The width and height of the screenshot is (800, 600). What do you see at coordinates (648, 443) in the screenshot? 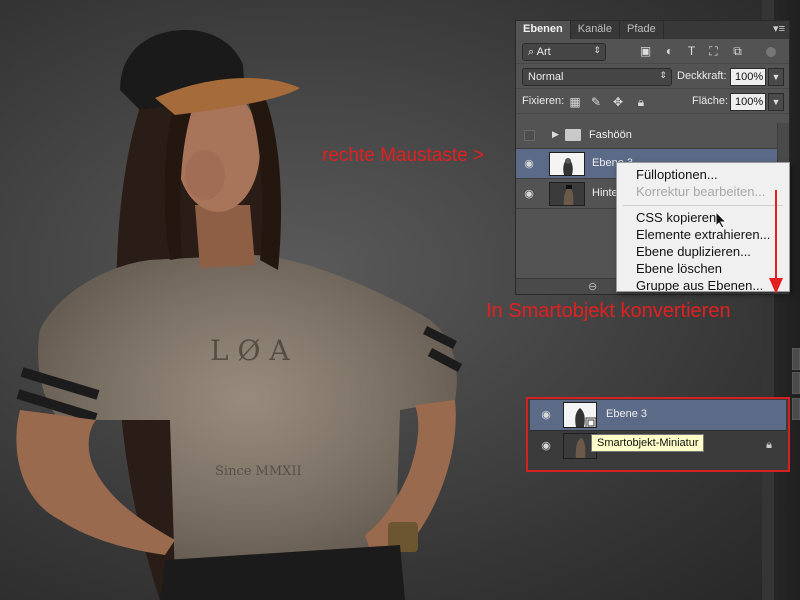
I see `tooltip-smart-object-thumbnail: Smartobjekt-Miniatur` at bounding box center [648, 443].